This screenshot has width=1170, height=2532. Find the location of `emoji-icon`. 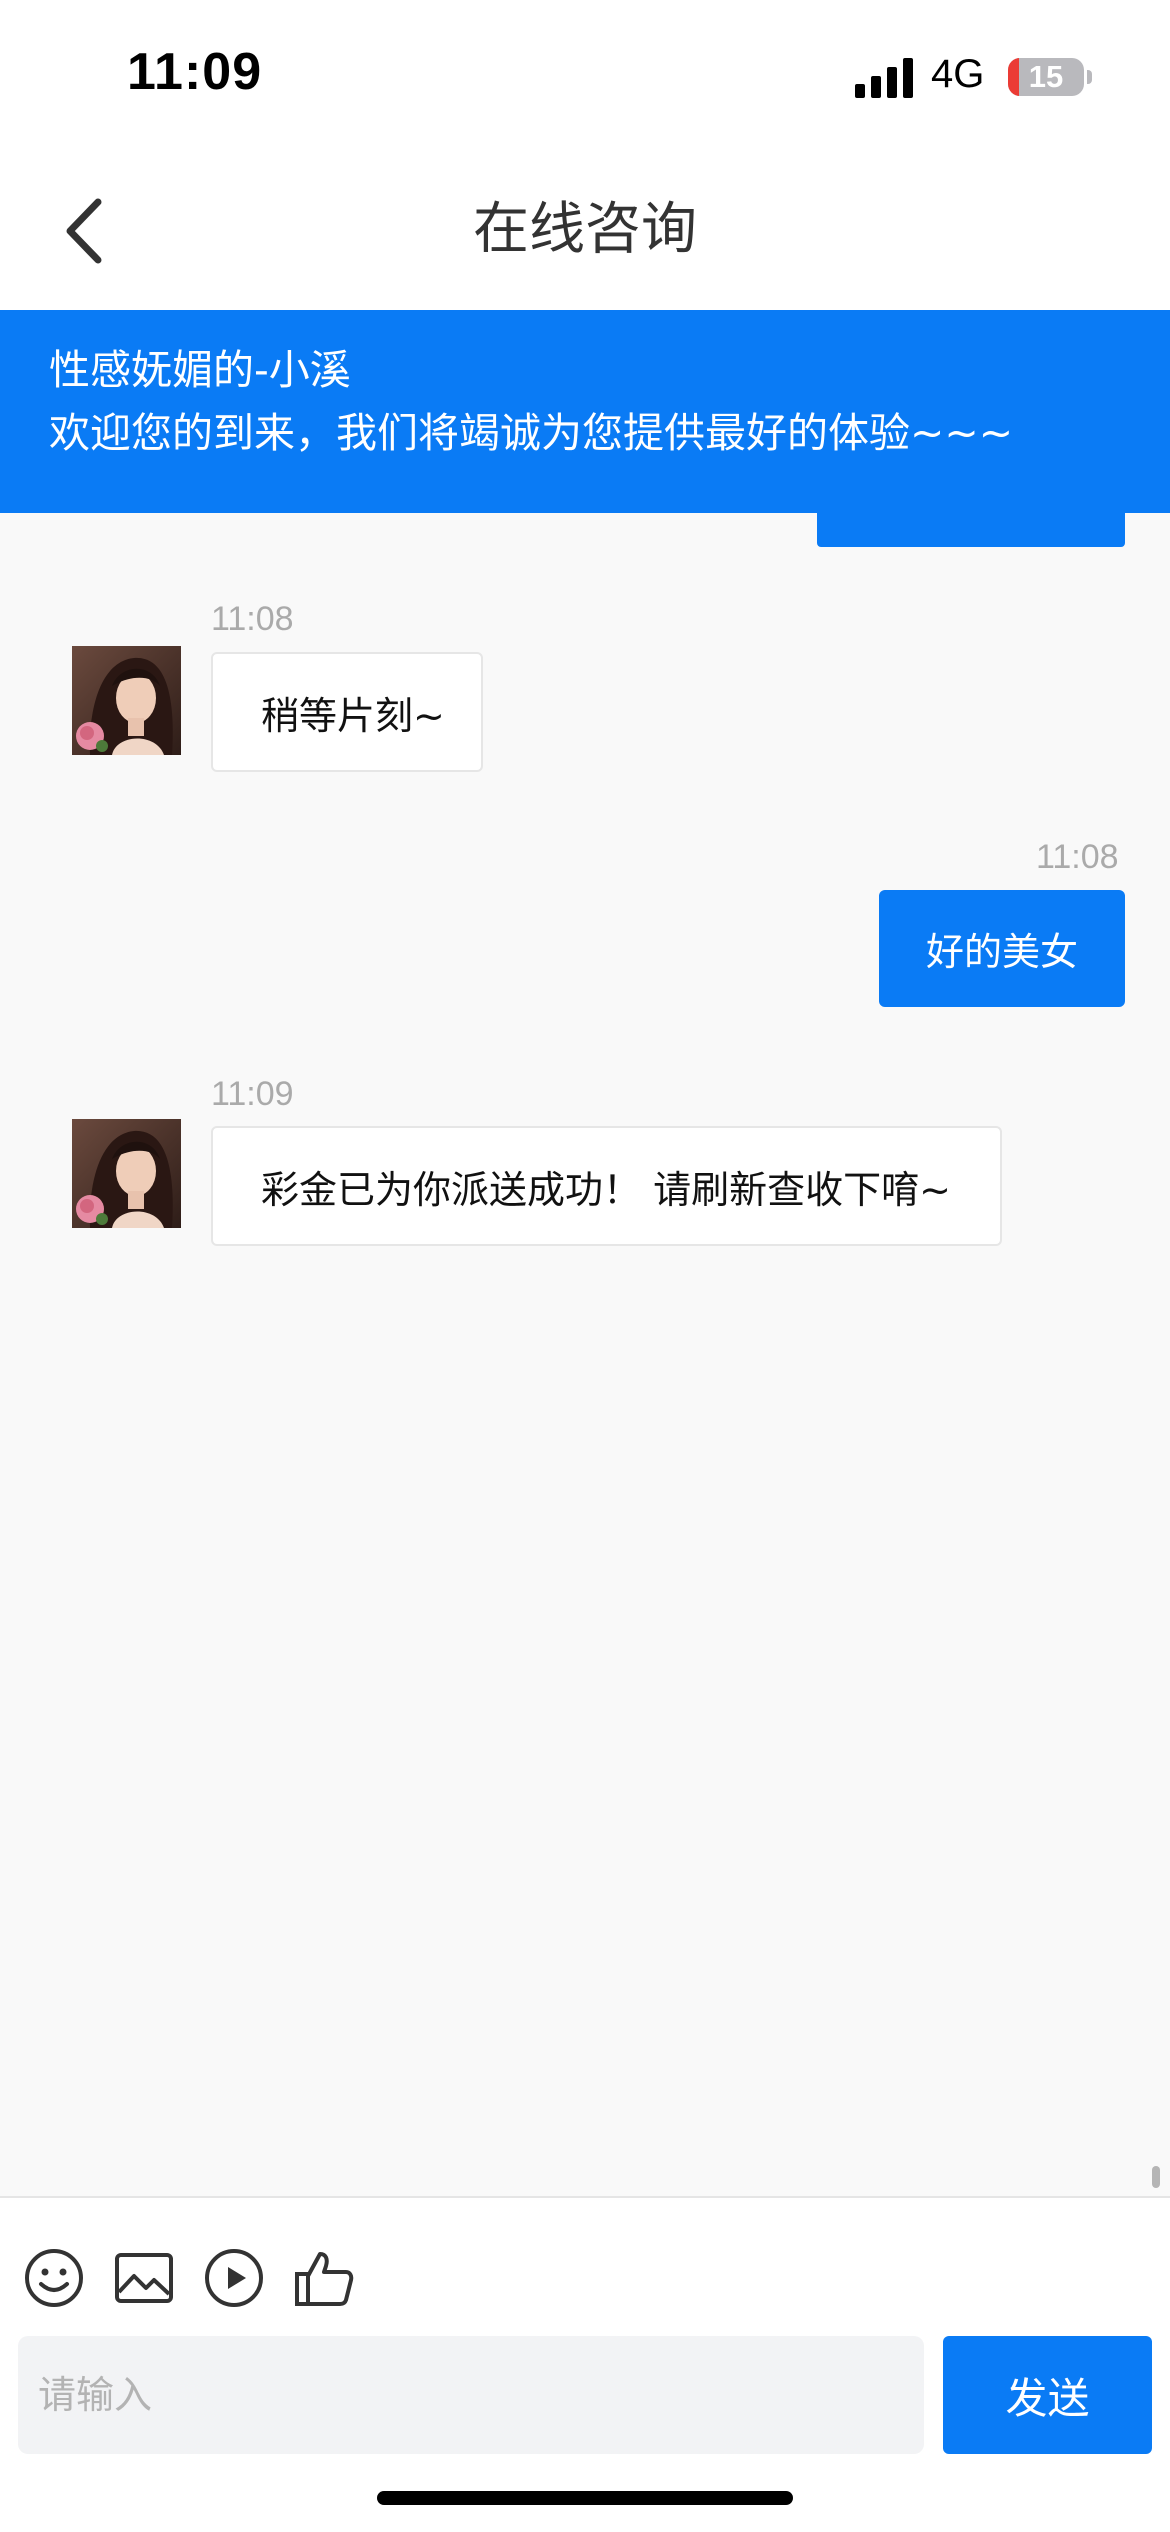

emoji-icon is located at coordinates (54, 2278).